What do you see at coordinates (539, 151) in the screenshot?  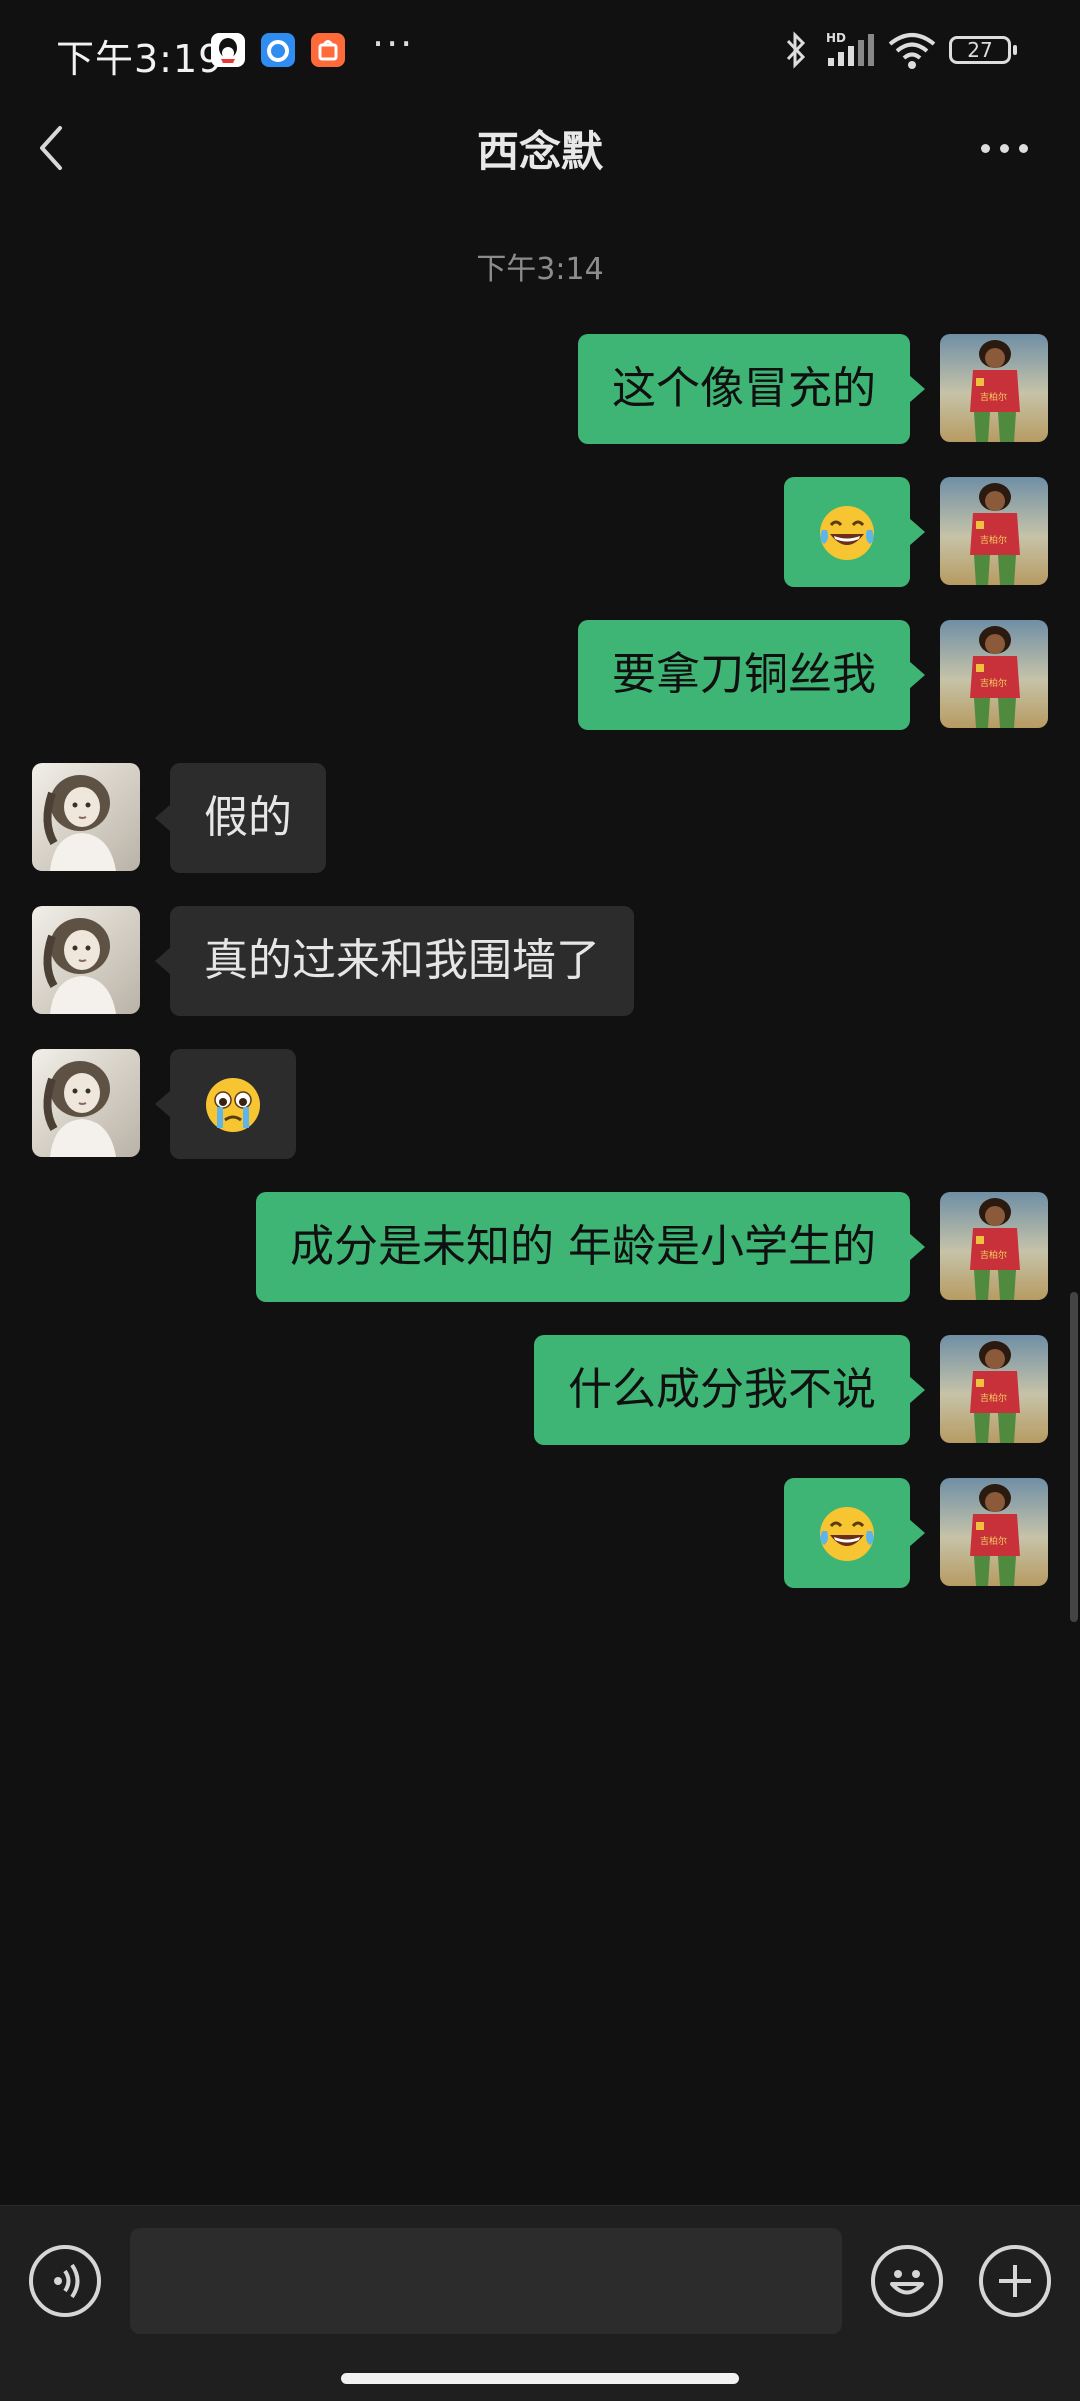 I see `chat-title: 西念默` at bounding box center [539, 151].